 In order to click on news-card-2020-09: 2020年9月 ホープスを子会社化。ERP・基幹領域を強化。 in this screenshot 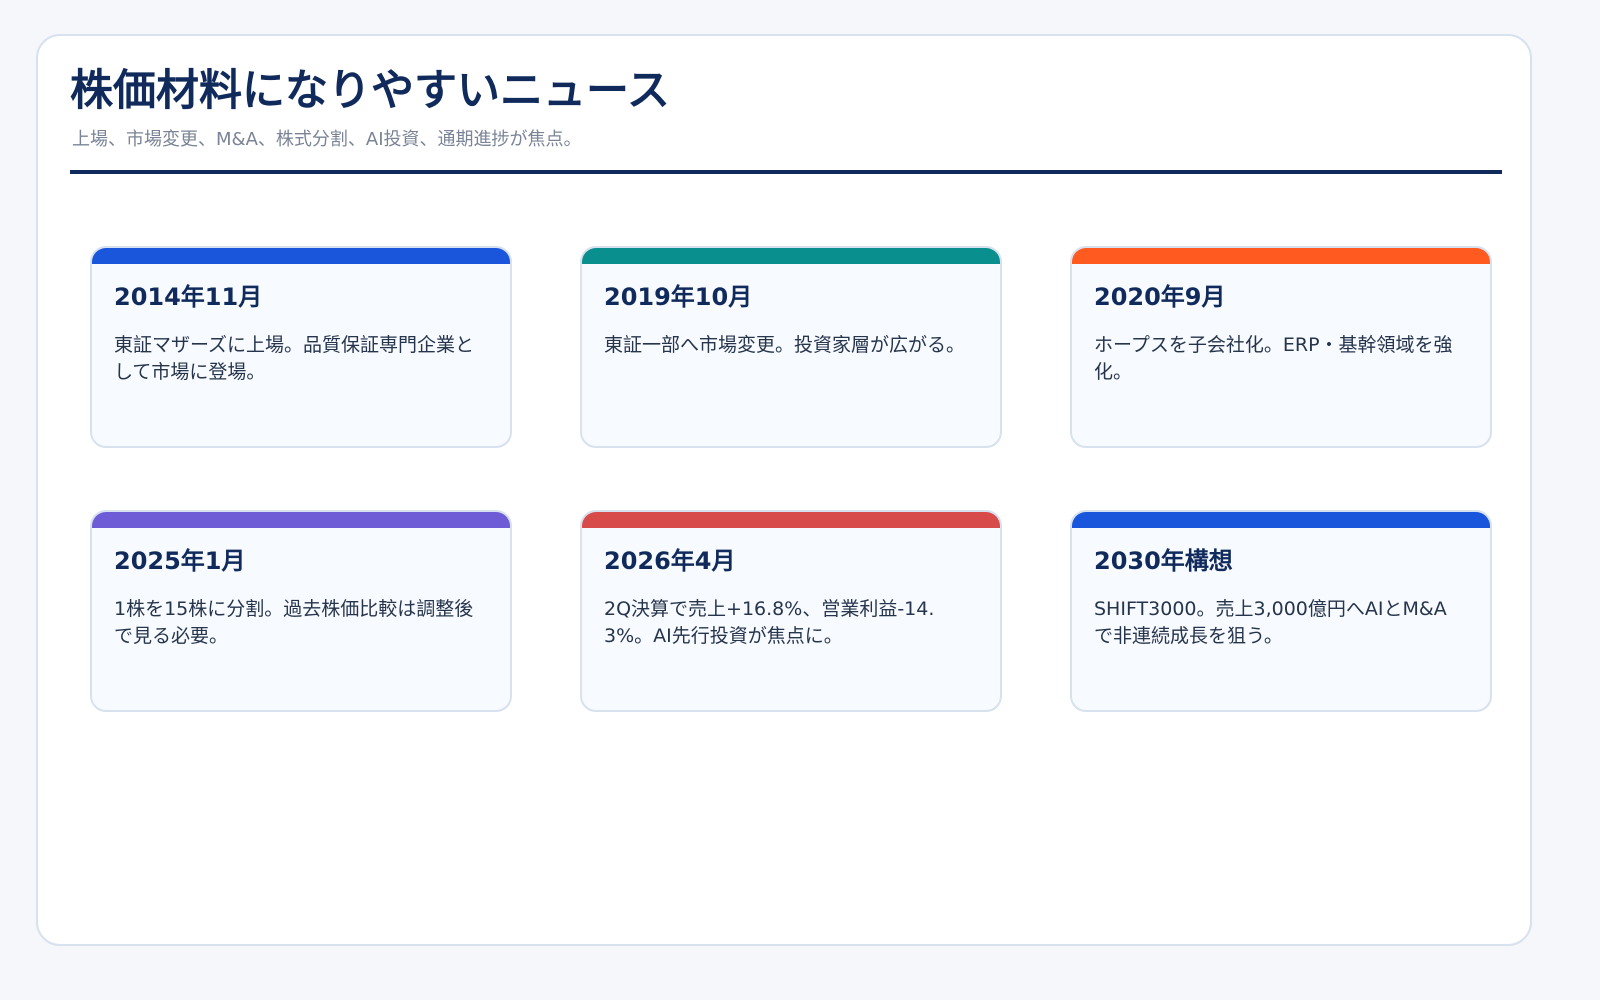, I will do `click(1281, 347)`.